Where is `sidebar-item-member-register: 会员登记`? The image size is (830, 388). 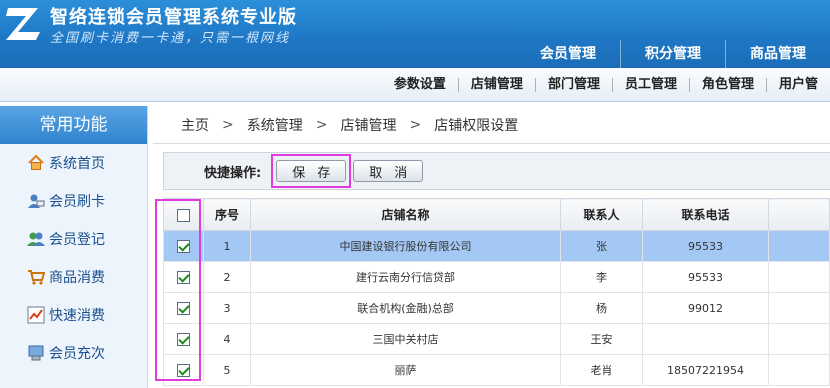
sidebar-item-member-register: 会员登记 is located at coordinates (73, 239).